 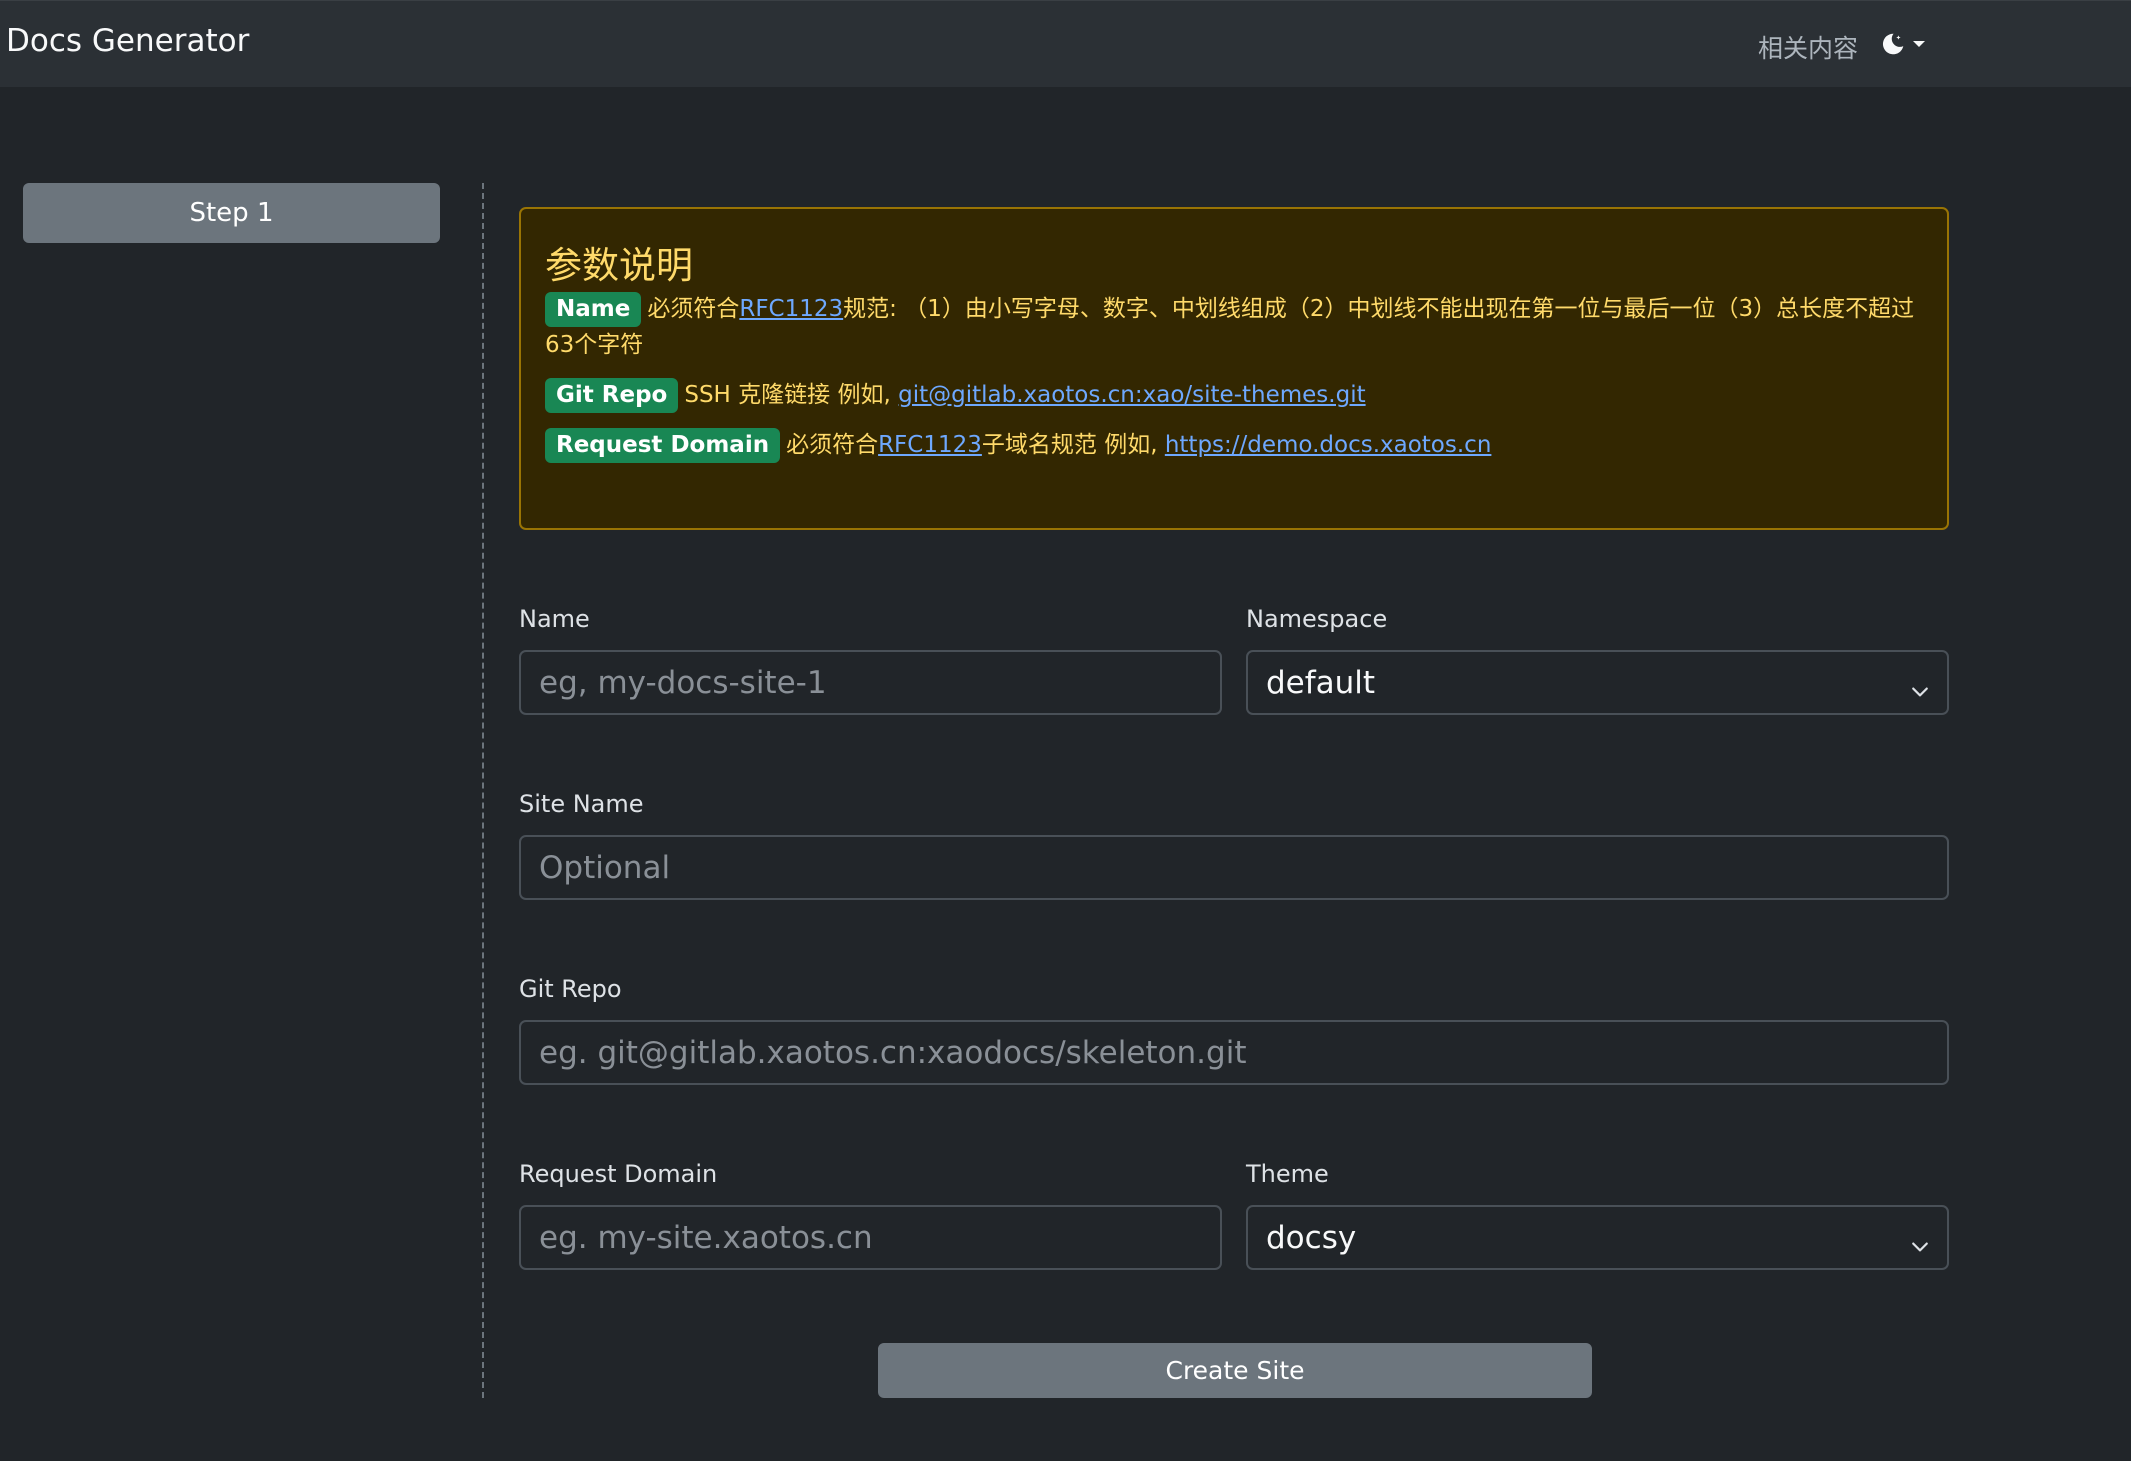 What do you see at coordinates (1234, 867) in the screenshot?
I see `site-name-input` at bounding box center [1234, 867].